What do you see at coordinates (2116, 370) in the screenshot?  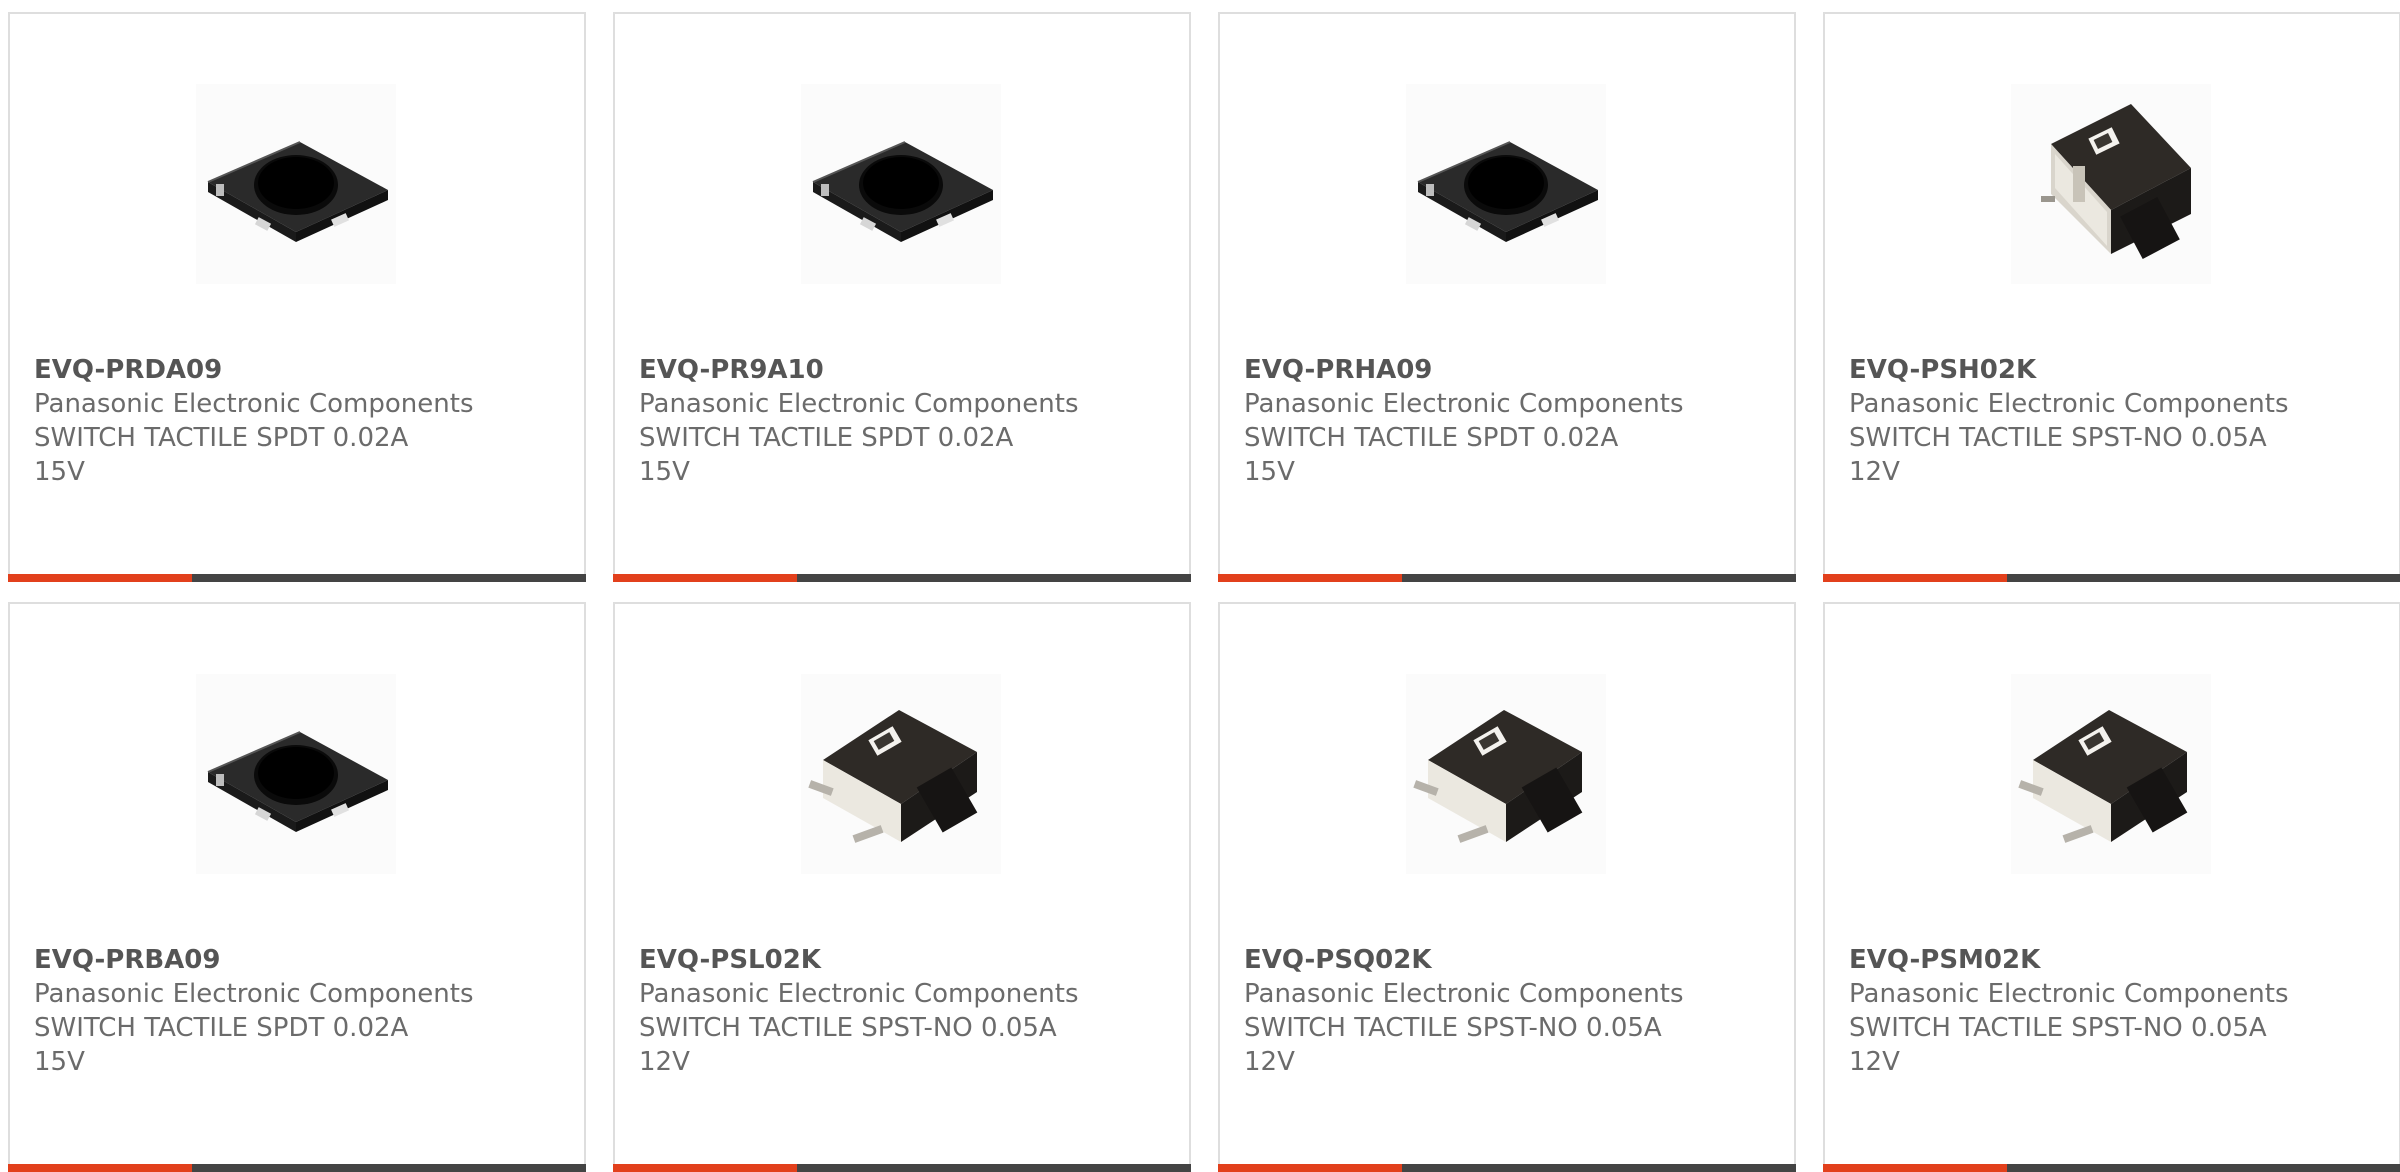 I see `product-part-number: EVQ-PSH02K` at bounding box center [2116, 370].